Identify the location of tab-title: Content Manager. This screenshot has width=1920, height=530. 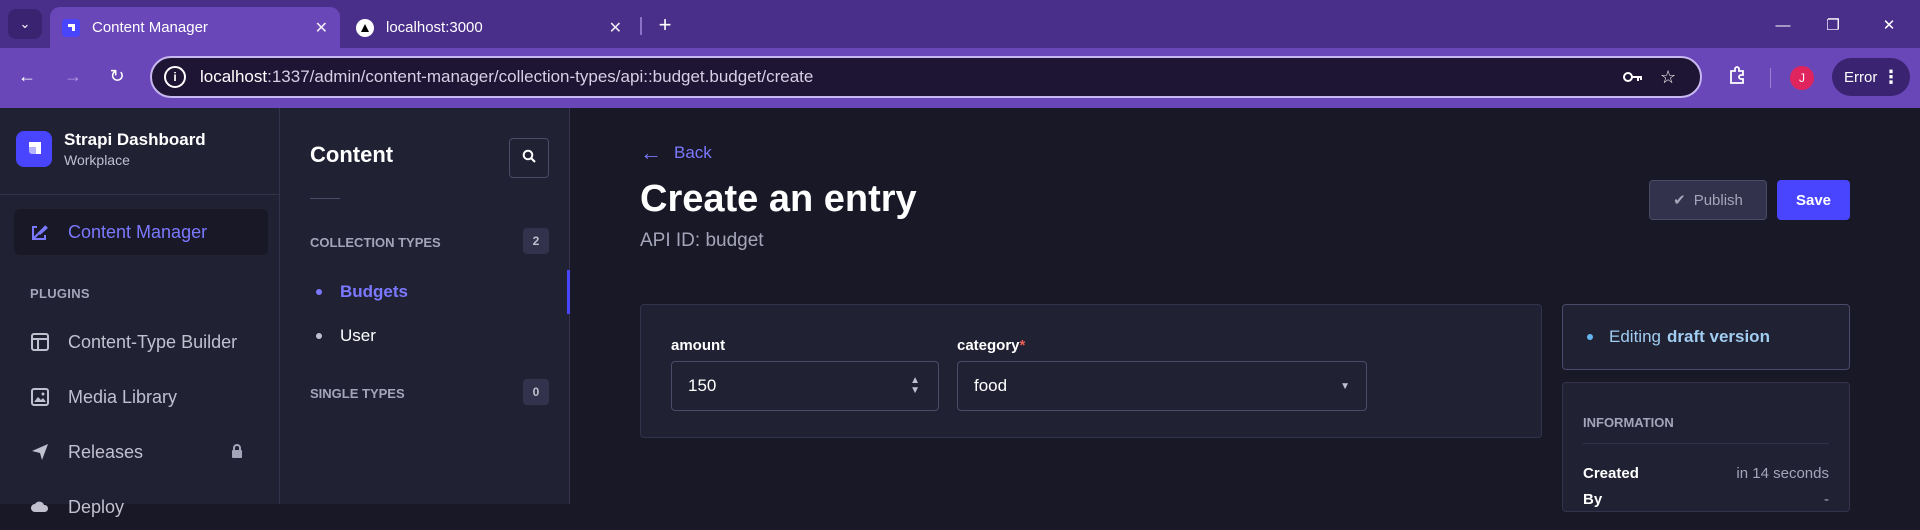
(150, 27).